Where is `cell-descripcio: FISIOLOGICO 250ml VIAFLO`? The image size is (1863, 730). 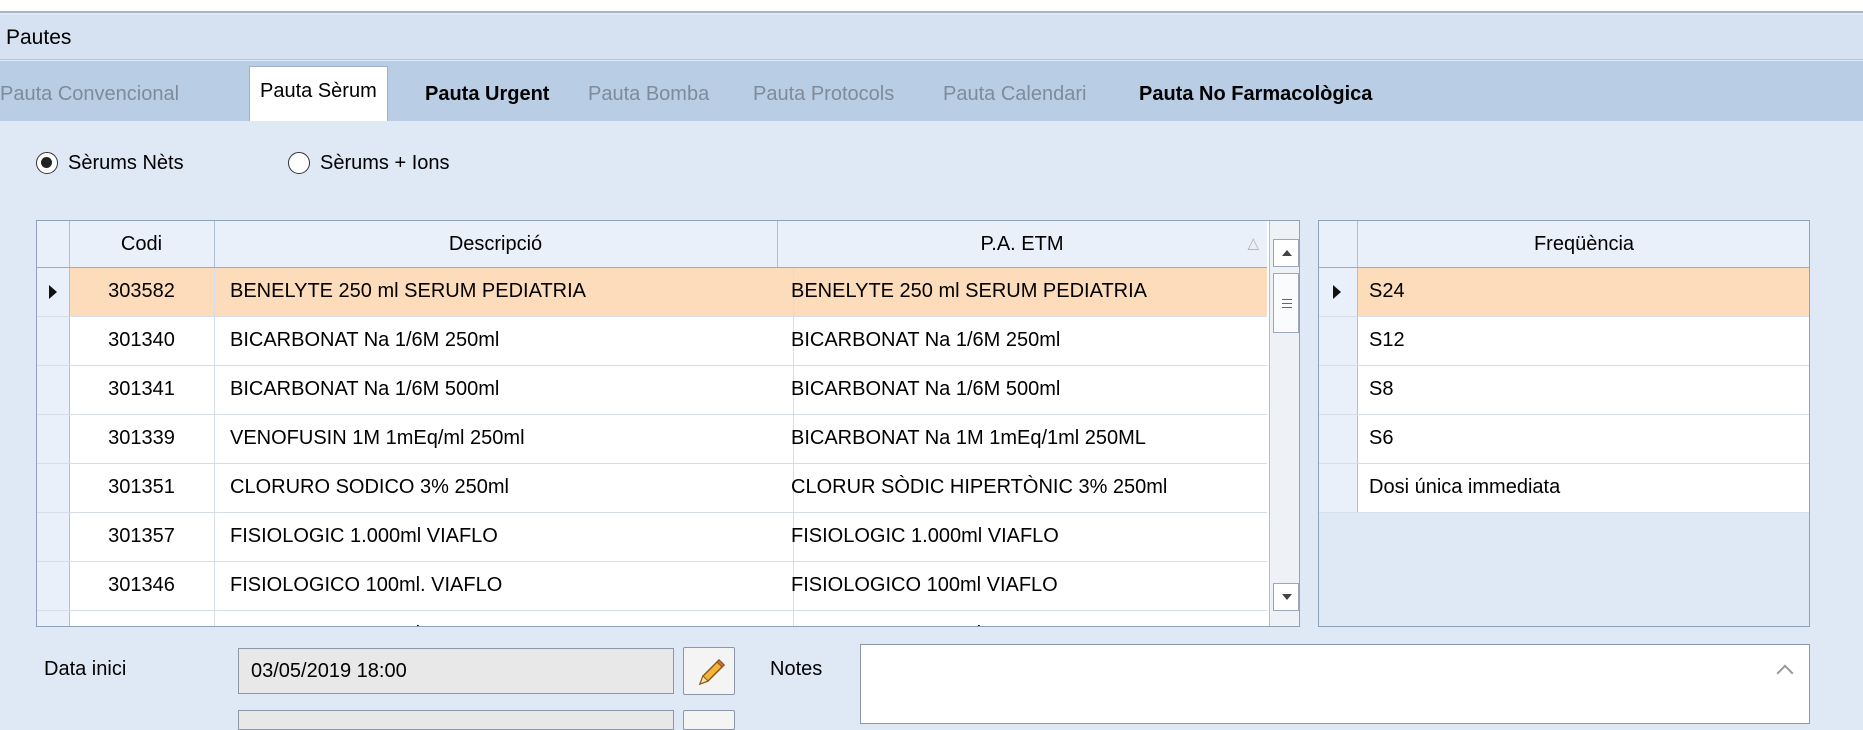 cell-descripcio: FISIOLOGICO 250ml VIAFLO is located at coordinates (504, 618).